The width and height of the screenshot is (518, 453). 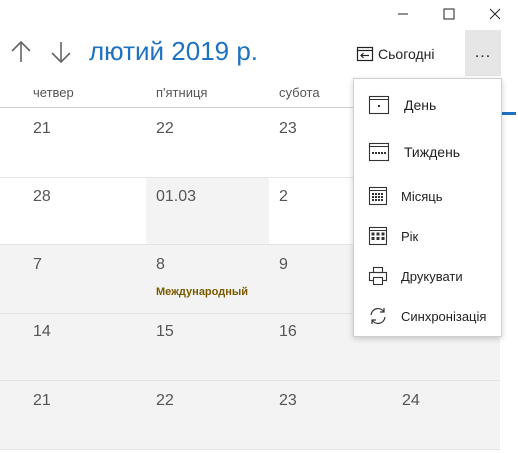 What do you see at coordinates (160, 265) in the screenshot?
I see `day-cell: 8` at bounding box center [160, 265].